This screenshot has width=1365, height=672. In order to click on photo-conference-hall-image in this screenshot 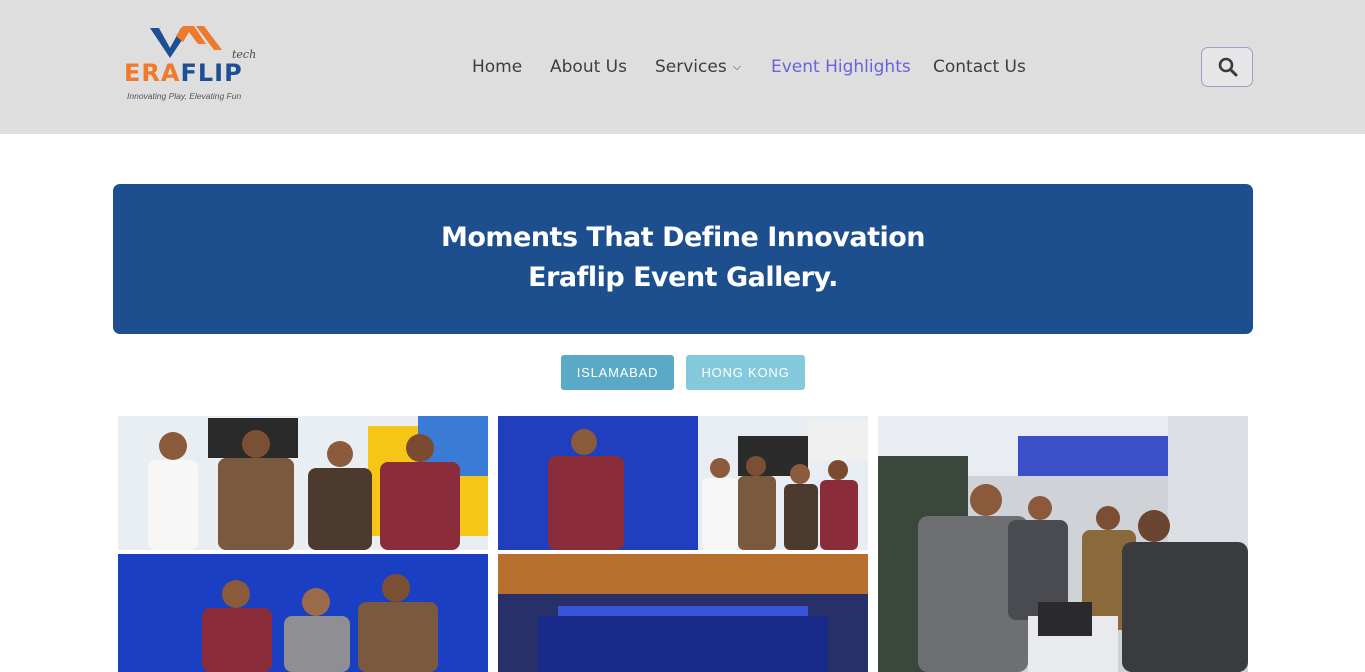, I will do `click(683, 544)`.